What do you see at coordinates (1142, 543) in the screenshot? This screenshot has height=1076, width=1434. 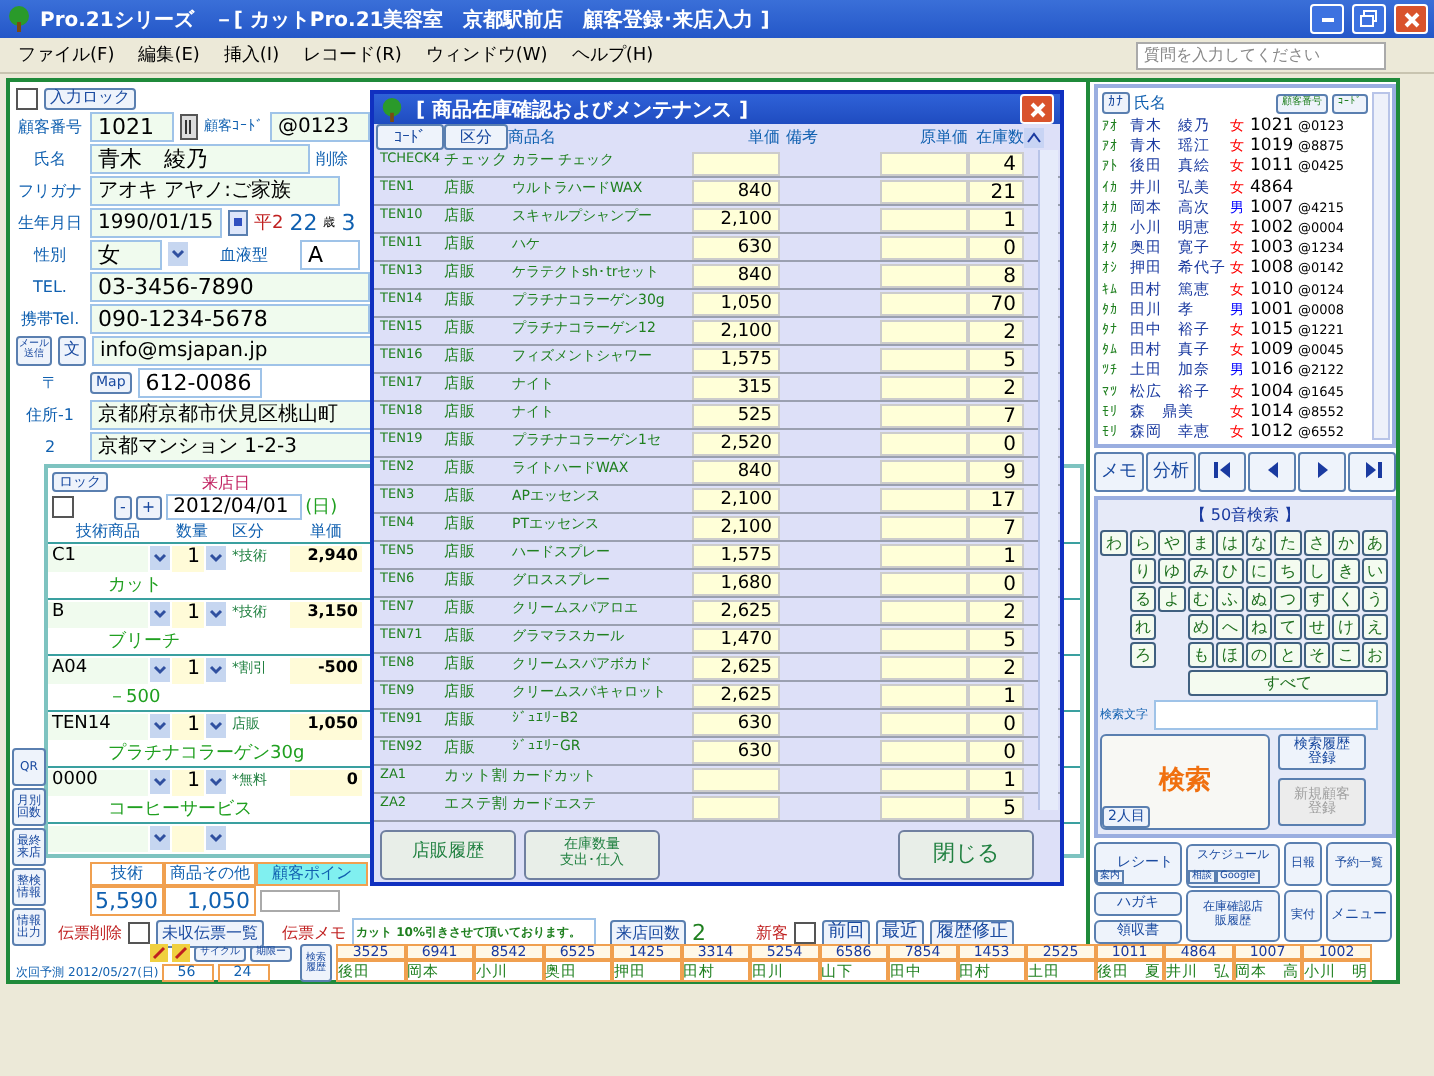 I see `kana-button: ら` at bounding box center [1142, 543].